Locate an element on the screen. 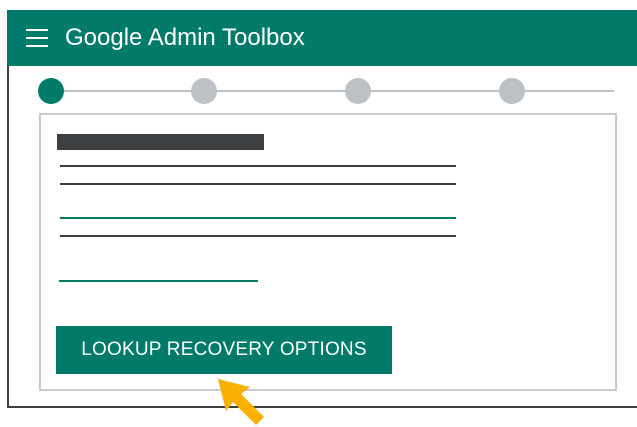 This screenshot has width=637, height=427. step-3-indicator is located at coordinates (358, 91).